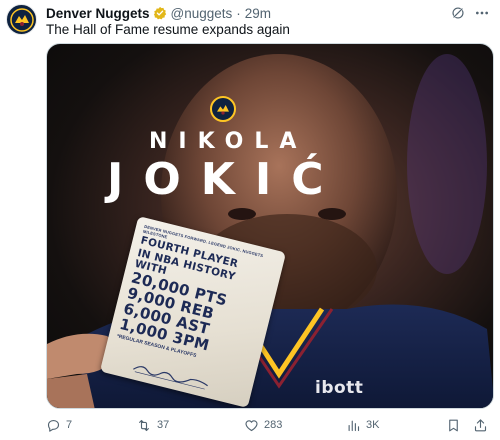  What do you see at coordinates (53, 425) in the screenshot?
I see `reply-icon` at bounding box center [53, 425].